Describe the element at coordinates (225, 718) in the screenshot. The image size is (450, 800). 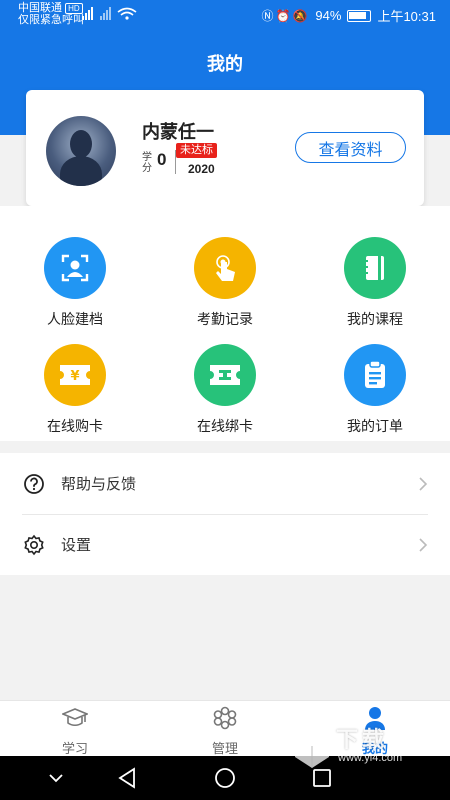
I see `manage-icon` at that location.